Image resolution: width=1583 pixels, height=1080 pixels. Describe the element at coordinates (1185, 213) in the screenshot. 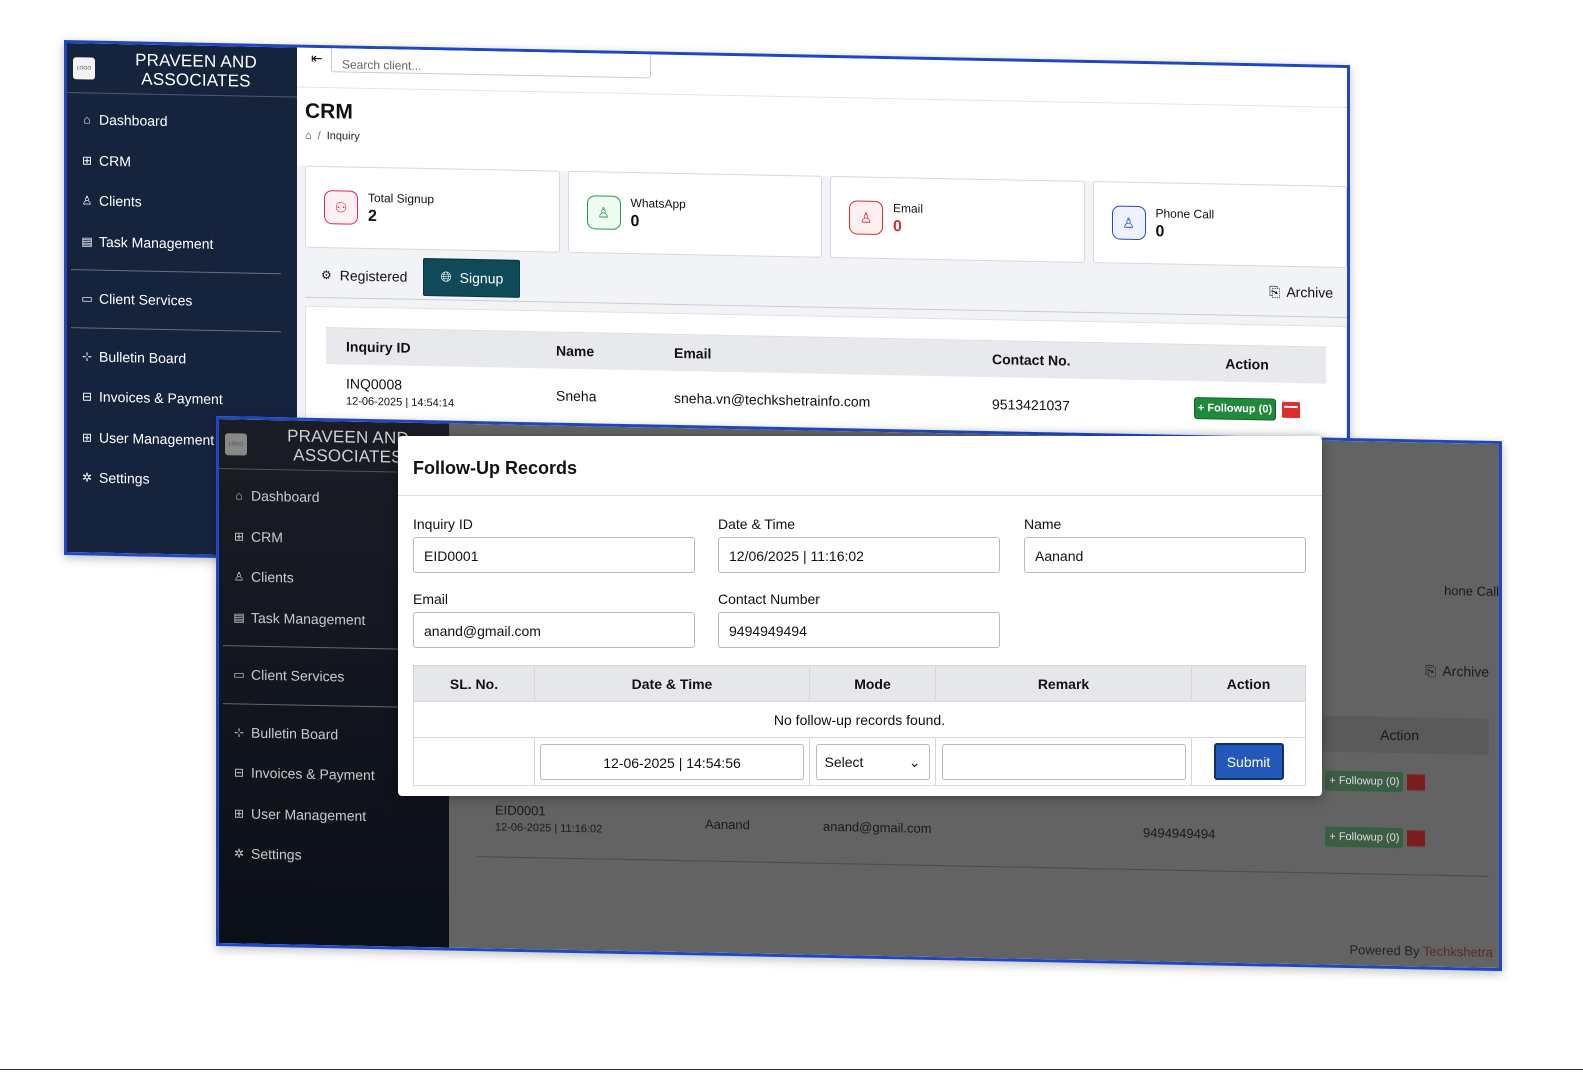

I see `stat-label: Phone Call` at that location.